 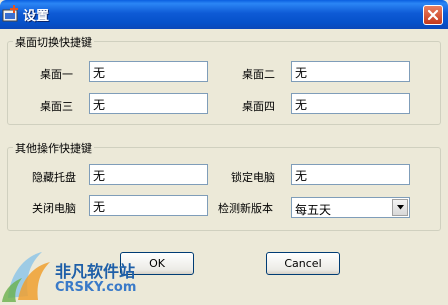 I want to click on hide-tray-label: 隐藏托盘, so click(x=54, y=177).